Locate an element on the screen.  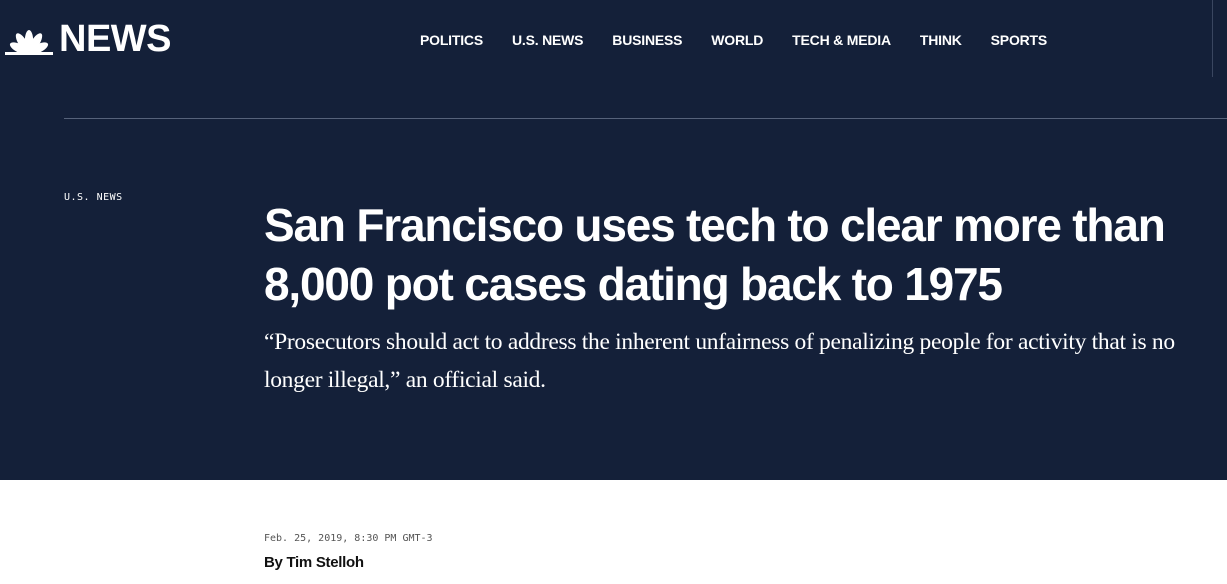
author-link: Tim Stelloh is located at coordinates (325, 562).